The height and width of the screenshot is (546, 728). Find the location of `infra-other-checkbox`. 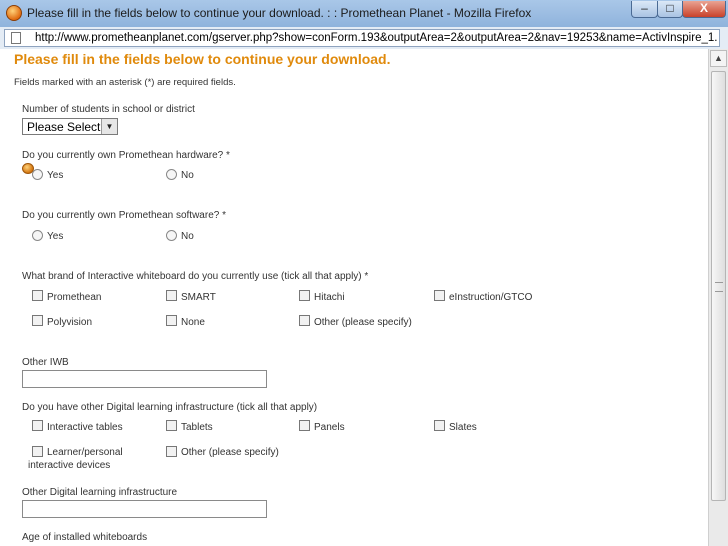

infra-other-checkbox is located at coordinates (171, 451).